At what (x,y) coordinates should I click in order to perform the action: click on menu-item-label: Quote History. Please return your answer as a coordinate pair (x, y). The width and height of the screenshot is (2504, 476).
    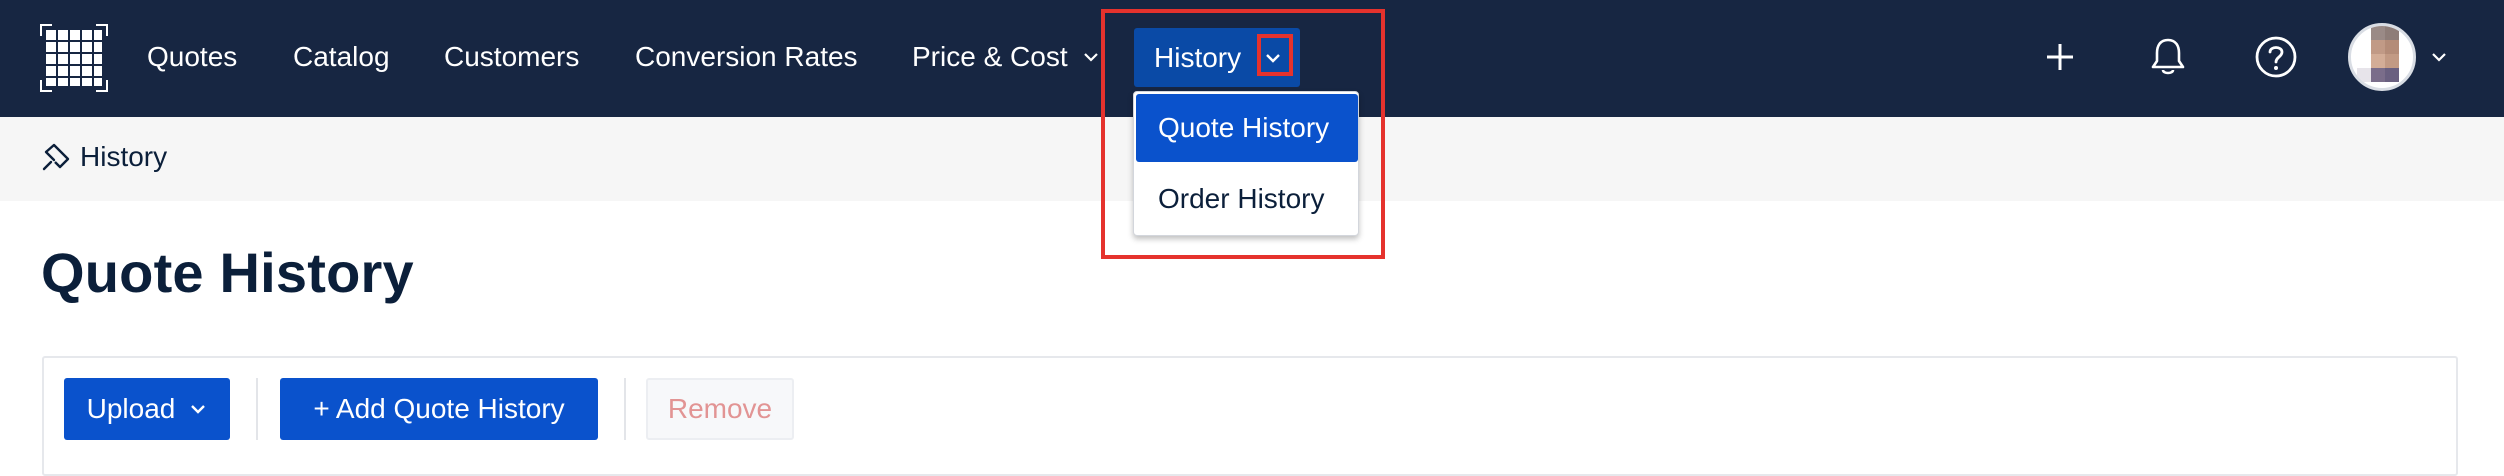
    Looking at the image, I should click on (1244, 127).